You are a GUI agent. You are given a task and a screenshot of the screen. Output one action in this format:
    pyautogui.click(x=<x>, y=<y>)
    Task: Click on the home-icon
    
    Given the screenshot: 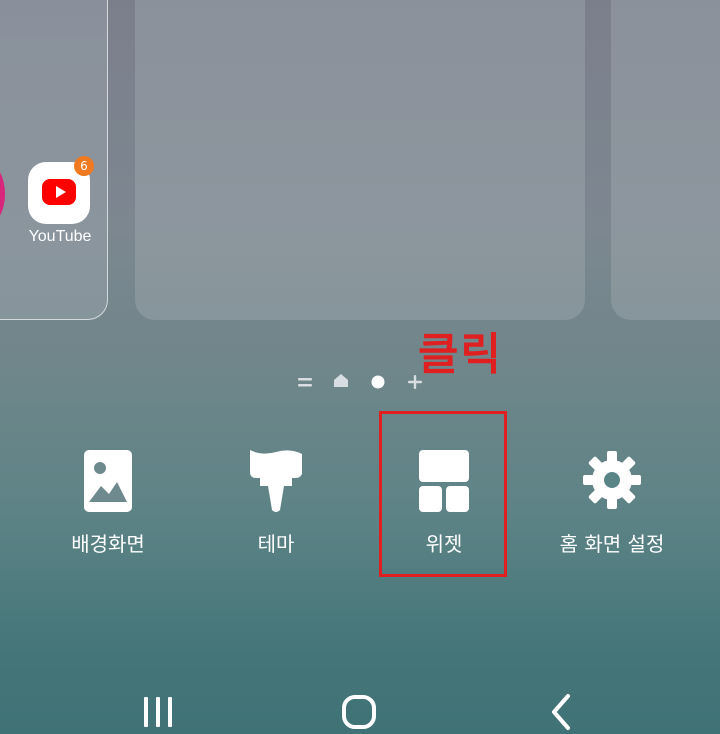 What is the action you would take?
    pyautogui.click(x=359, y=712)
    